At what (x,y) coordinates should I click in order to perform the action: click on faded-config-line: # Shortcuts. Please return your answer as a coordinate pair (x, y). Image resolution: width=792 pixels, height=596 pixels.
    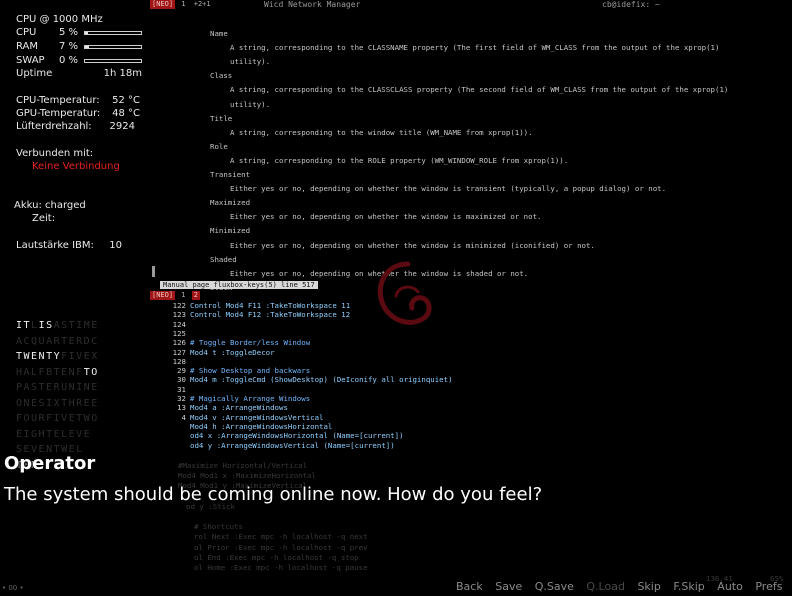
    Looking at the image, I should click on (218, 527).